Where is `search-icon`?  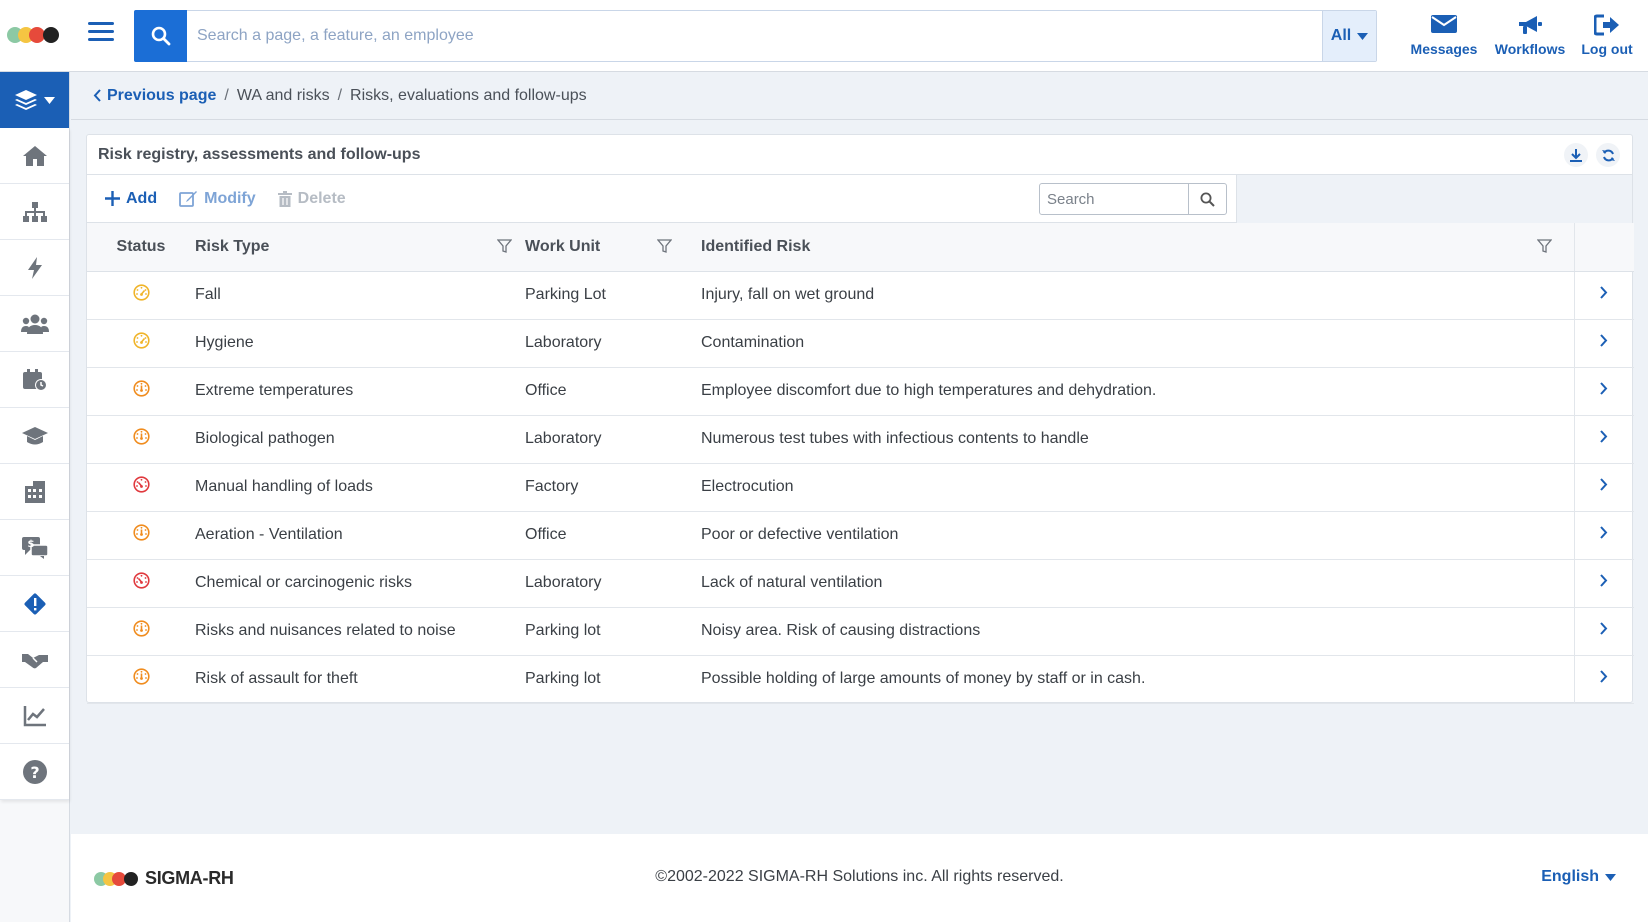
search-icon is located at coordinates (1207, 199).